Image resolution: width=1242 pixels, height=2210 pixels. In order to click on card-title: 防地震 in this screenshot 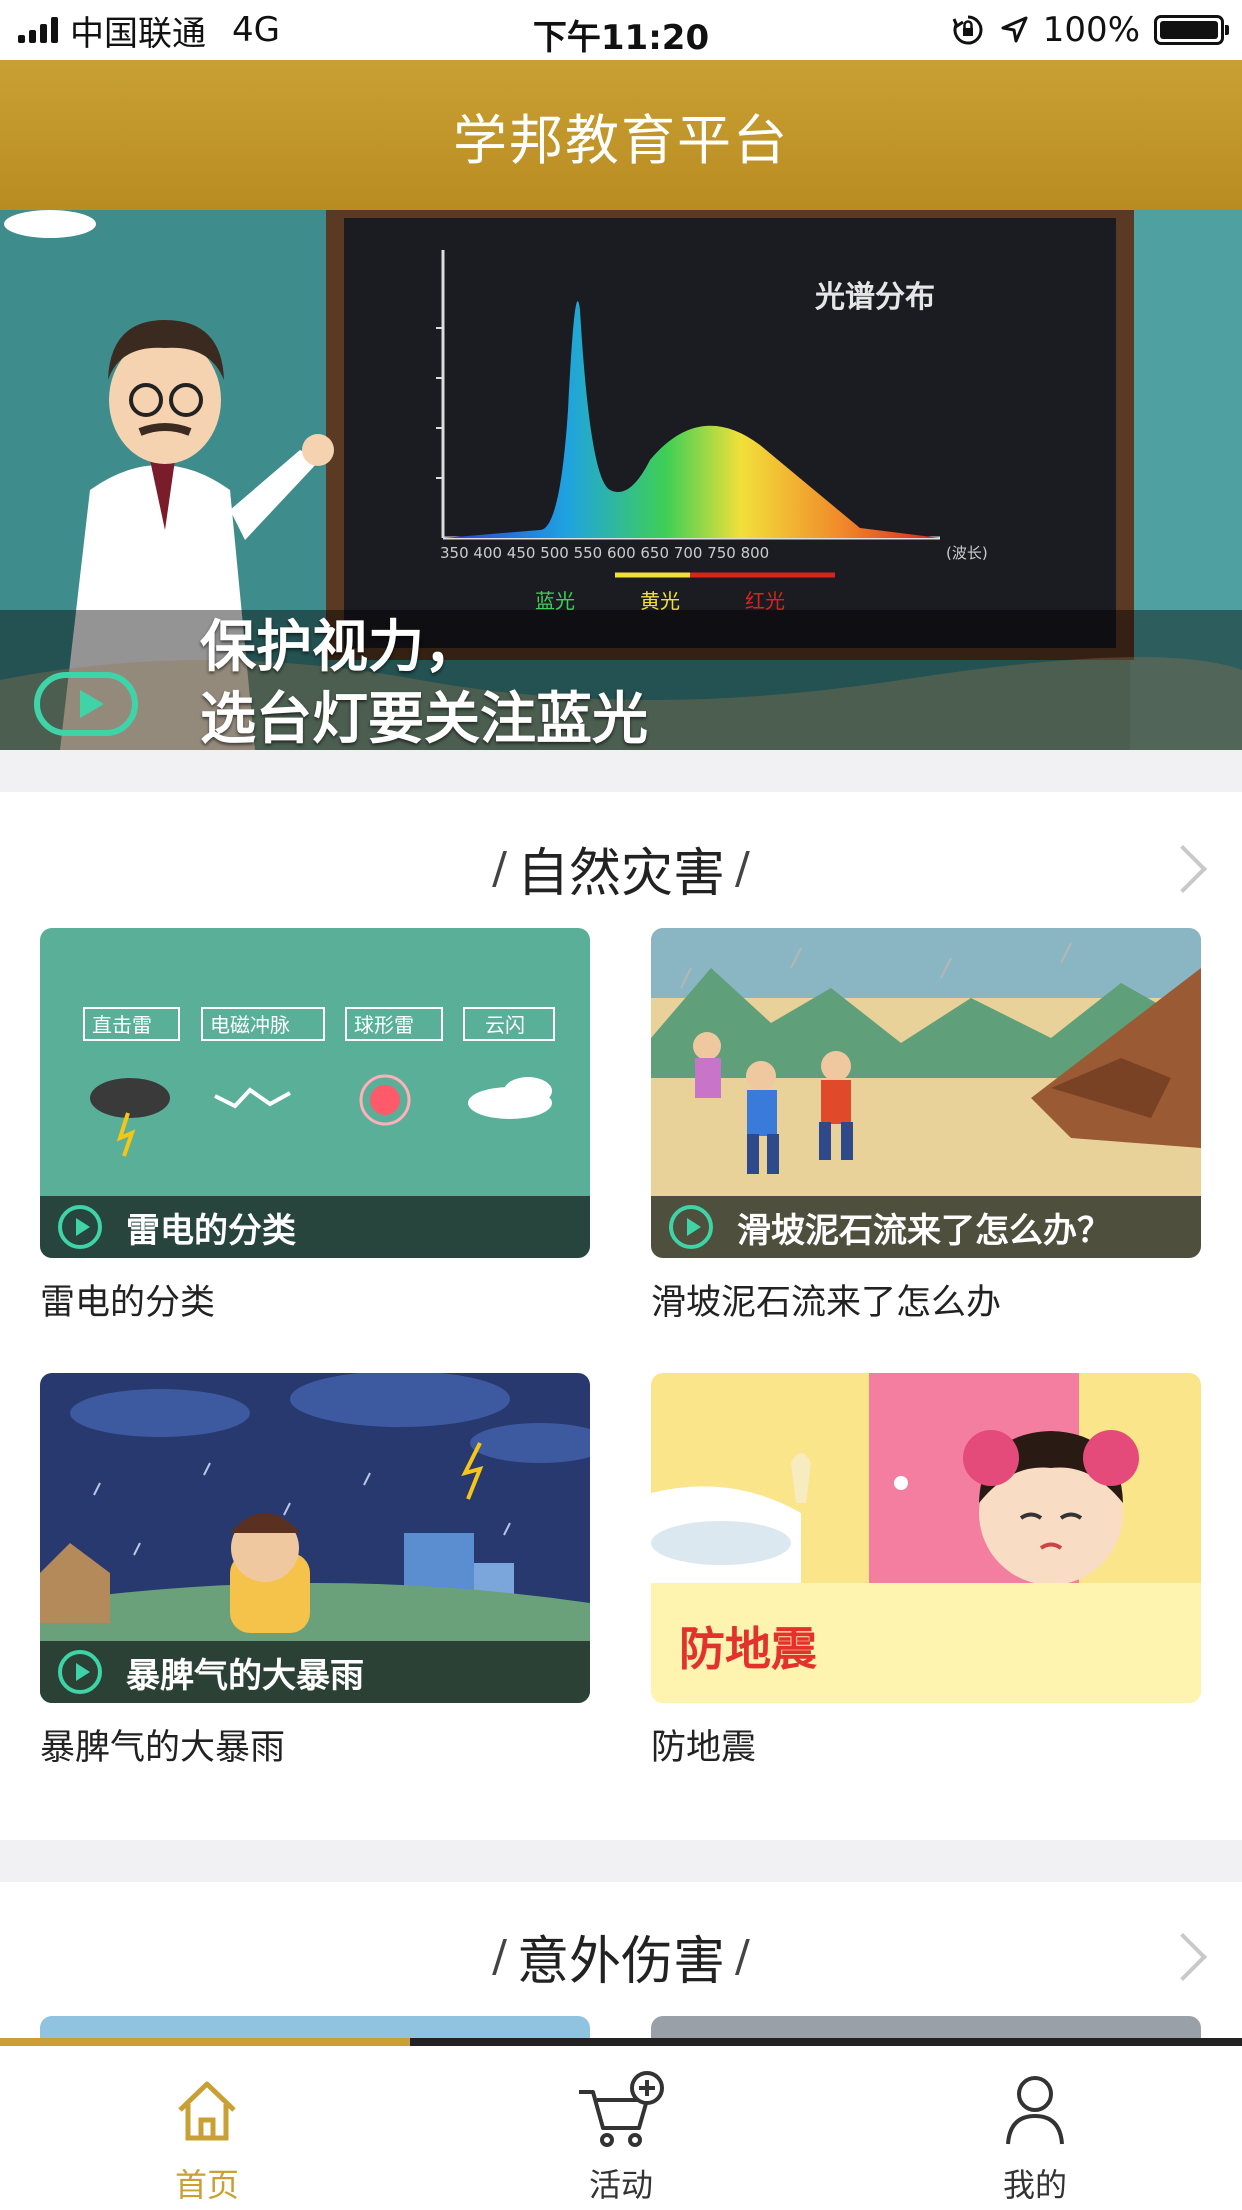, I will do `click(926, 1744)`.